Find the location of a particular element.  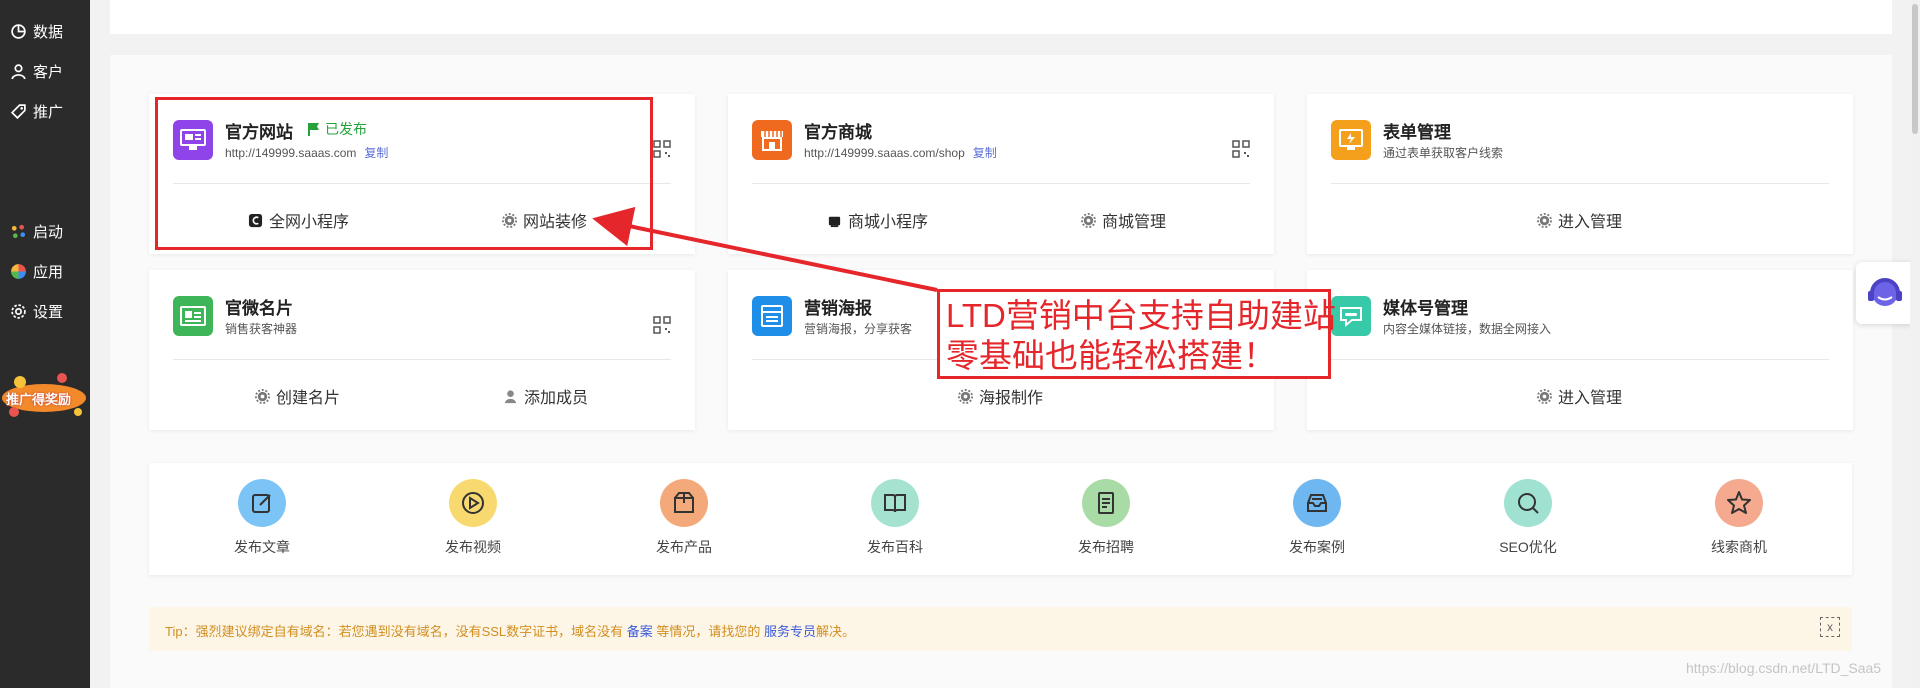

quick-label: 发布文章 is located at coordinates (262, 547).